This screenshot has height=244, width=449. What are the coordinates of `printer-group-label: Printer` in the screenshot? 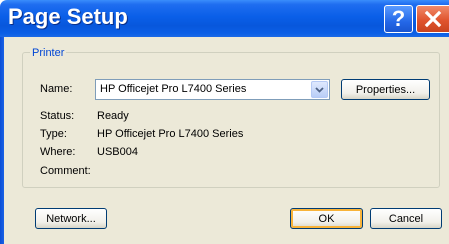 It's located at (48, 53).